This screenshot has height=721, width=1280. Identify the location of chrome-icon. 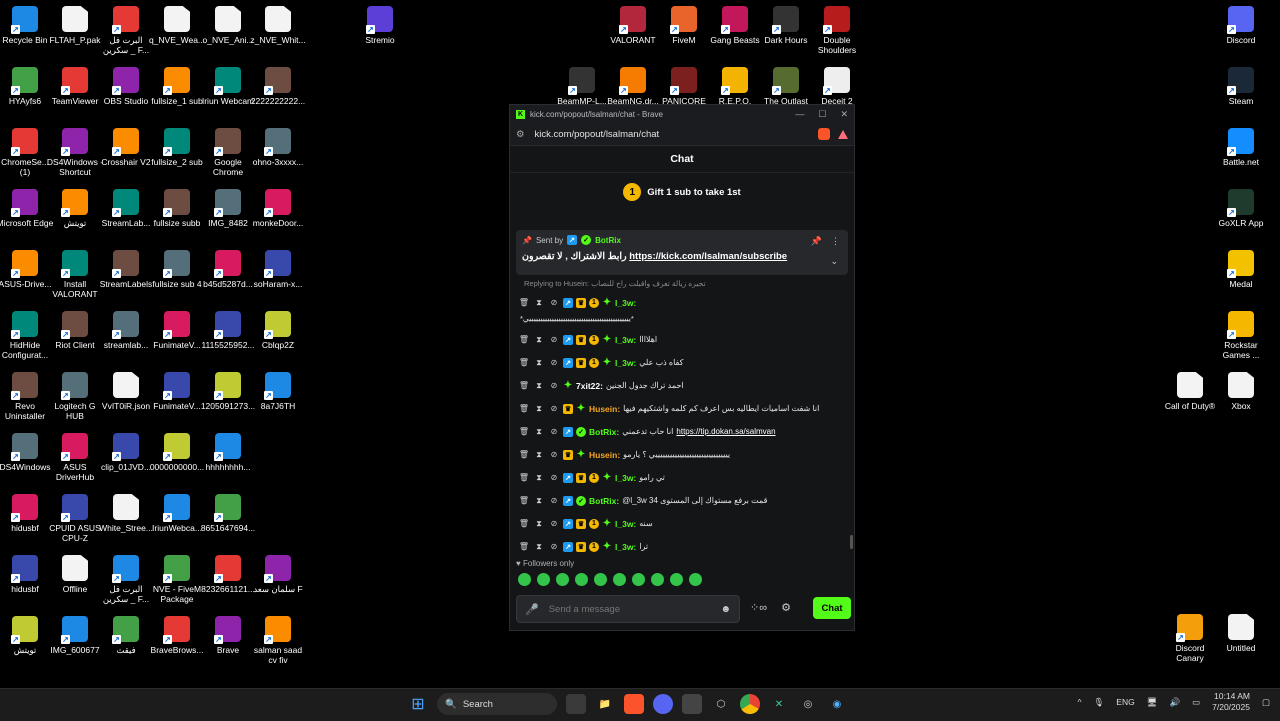
(750, 704).